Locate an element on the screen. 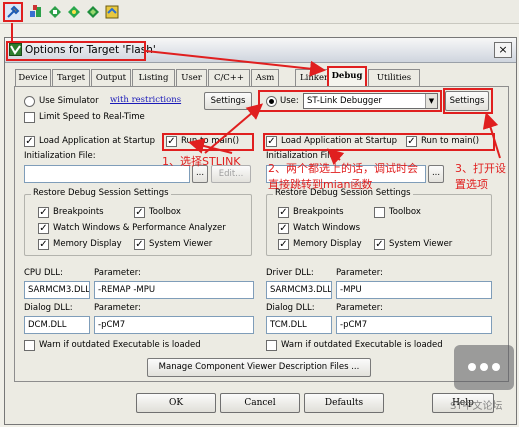  tab-c-cpp: C/C++ is located at coordinates (229, 77).